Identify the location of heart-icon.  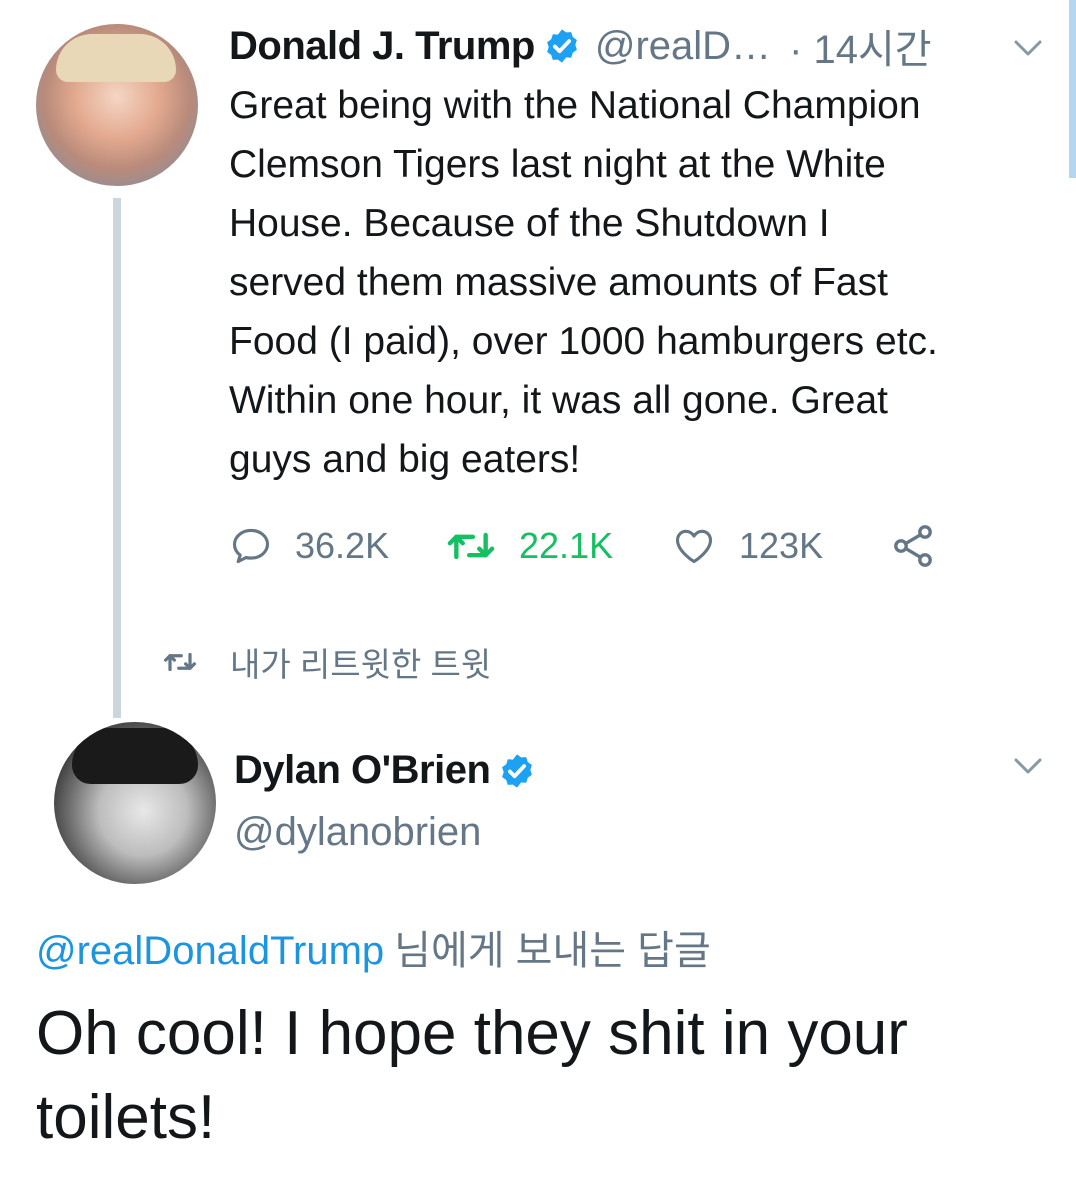
(694, 546).